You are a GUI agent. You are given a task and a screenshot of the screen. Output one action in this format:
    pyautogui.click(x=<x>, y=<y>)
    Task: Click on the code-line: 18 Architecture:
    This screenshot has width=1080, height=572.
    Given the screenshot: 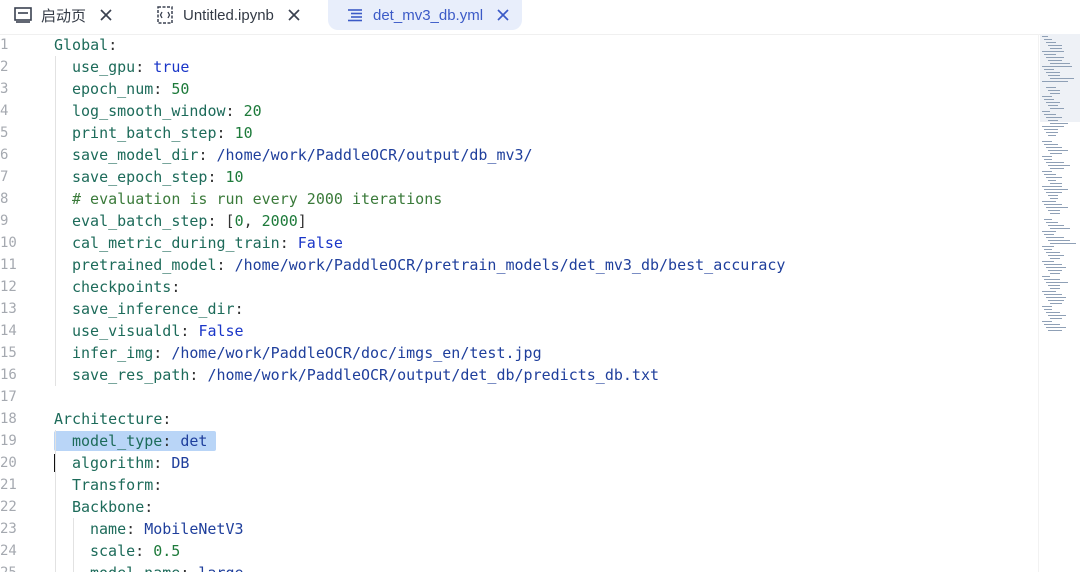 What is the action you would take?
    pyautogui.click(x=519, y=419)
    